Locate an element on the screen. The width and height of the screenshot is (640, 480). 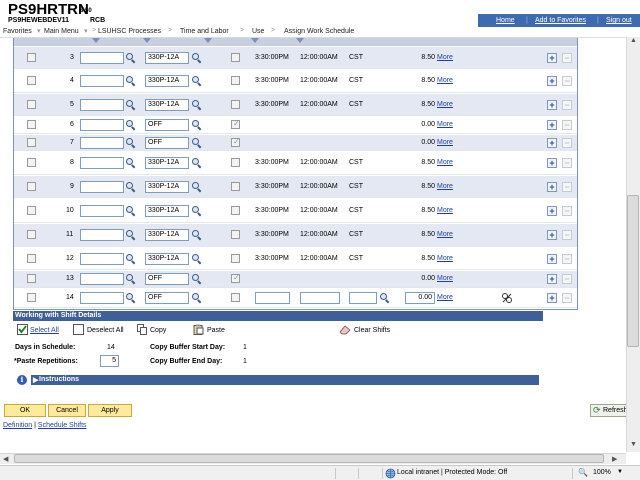
breadcrumb-favorites: Favorites is located at coordinates (17, 31).